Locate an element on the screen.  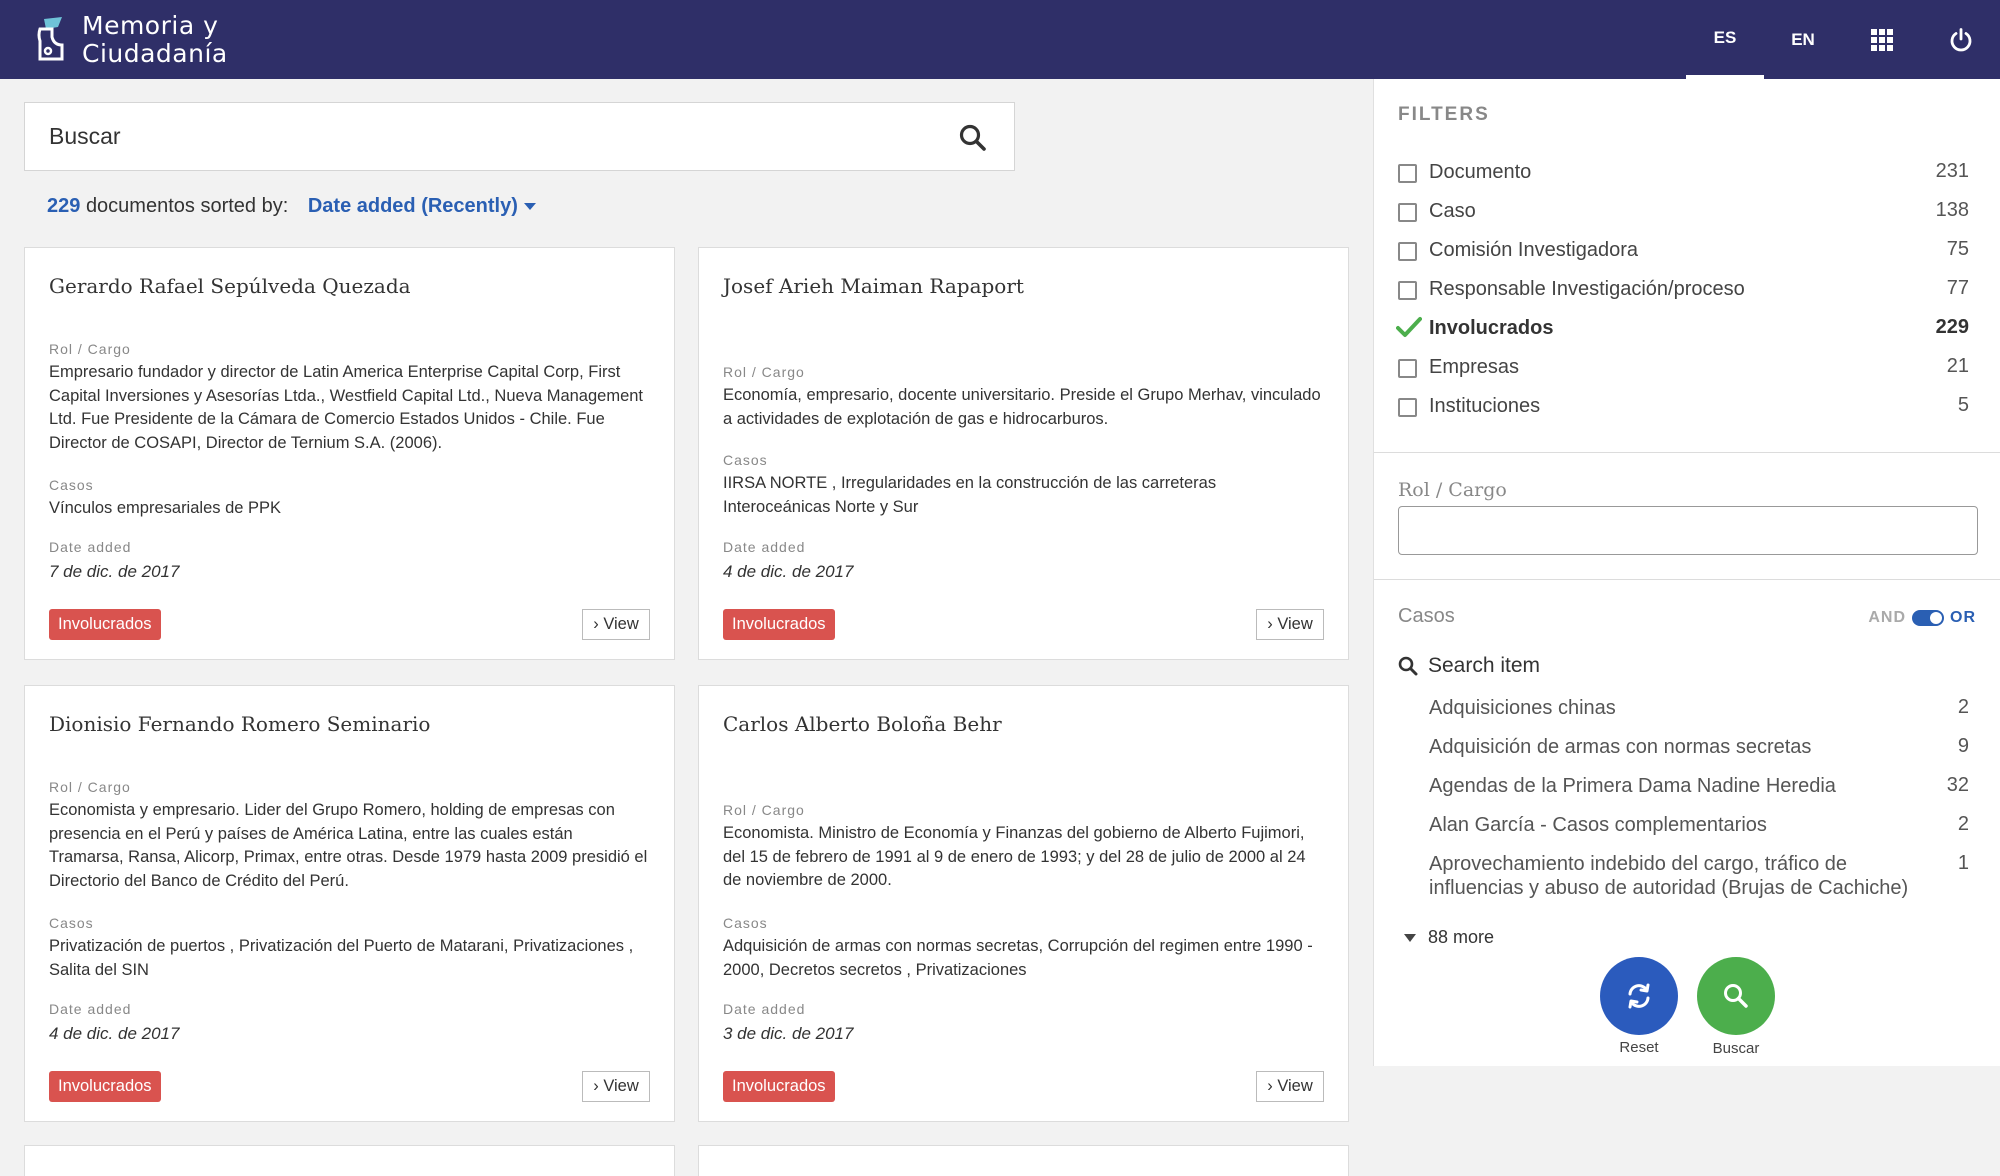
caso-filter-item: Adquisiciones chinas 2 is located at coordinates (1699, 708).